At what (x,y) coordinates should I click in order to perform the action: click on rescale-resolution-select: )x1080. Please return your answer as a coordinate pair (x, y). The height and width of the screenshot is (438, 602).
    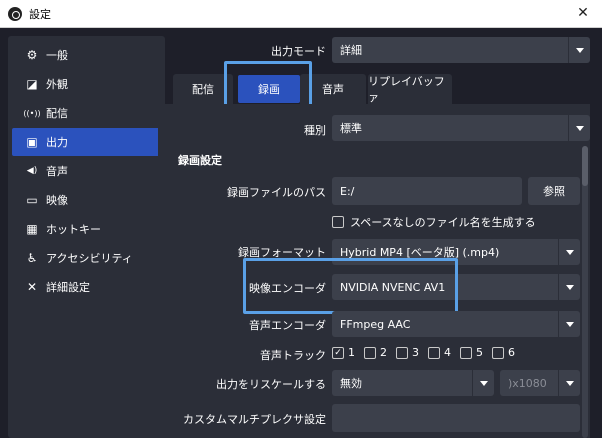
    Looking at the image, I should click on (540, 383).